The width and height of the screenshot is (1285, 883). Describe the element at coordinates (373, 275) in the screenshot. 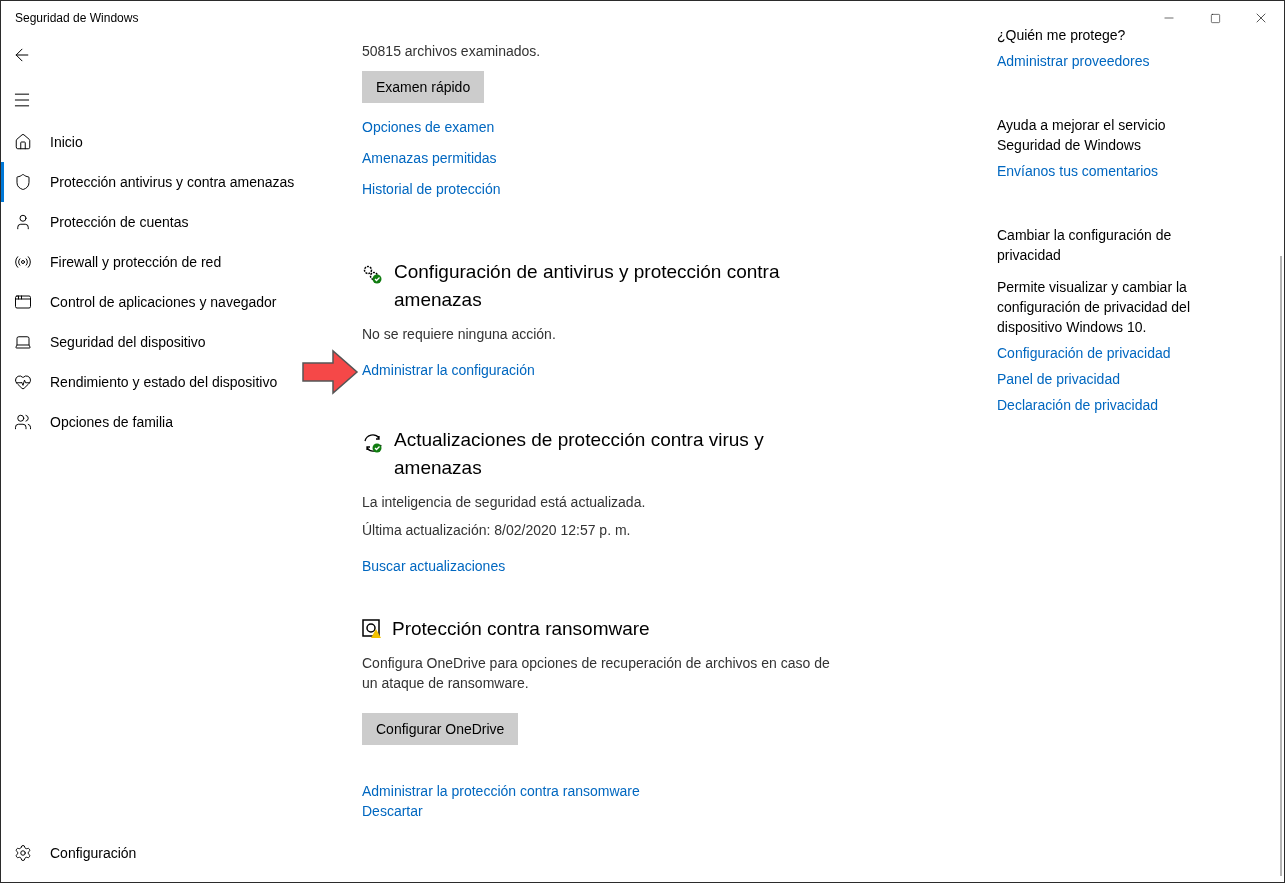

I see `gear-check-icon` at that location.